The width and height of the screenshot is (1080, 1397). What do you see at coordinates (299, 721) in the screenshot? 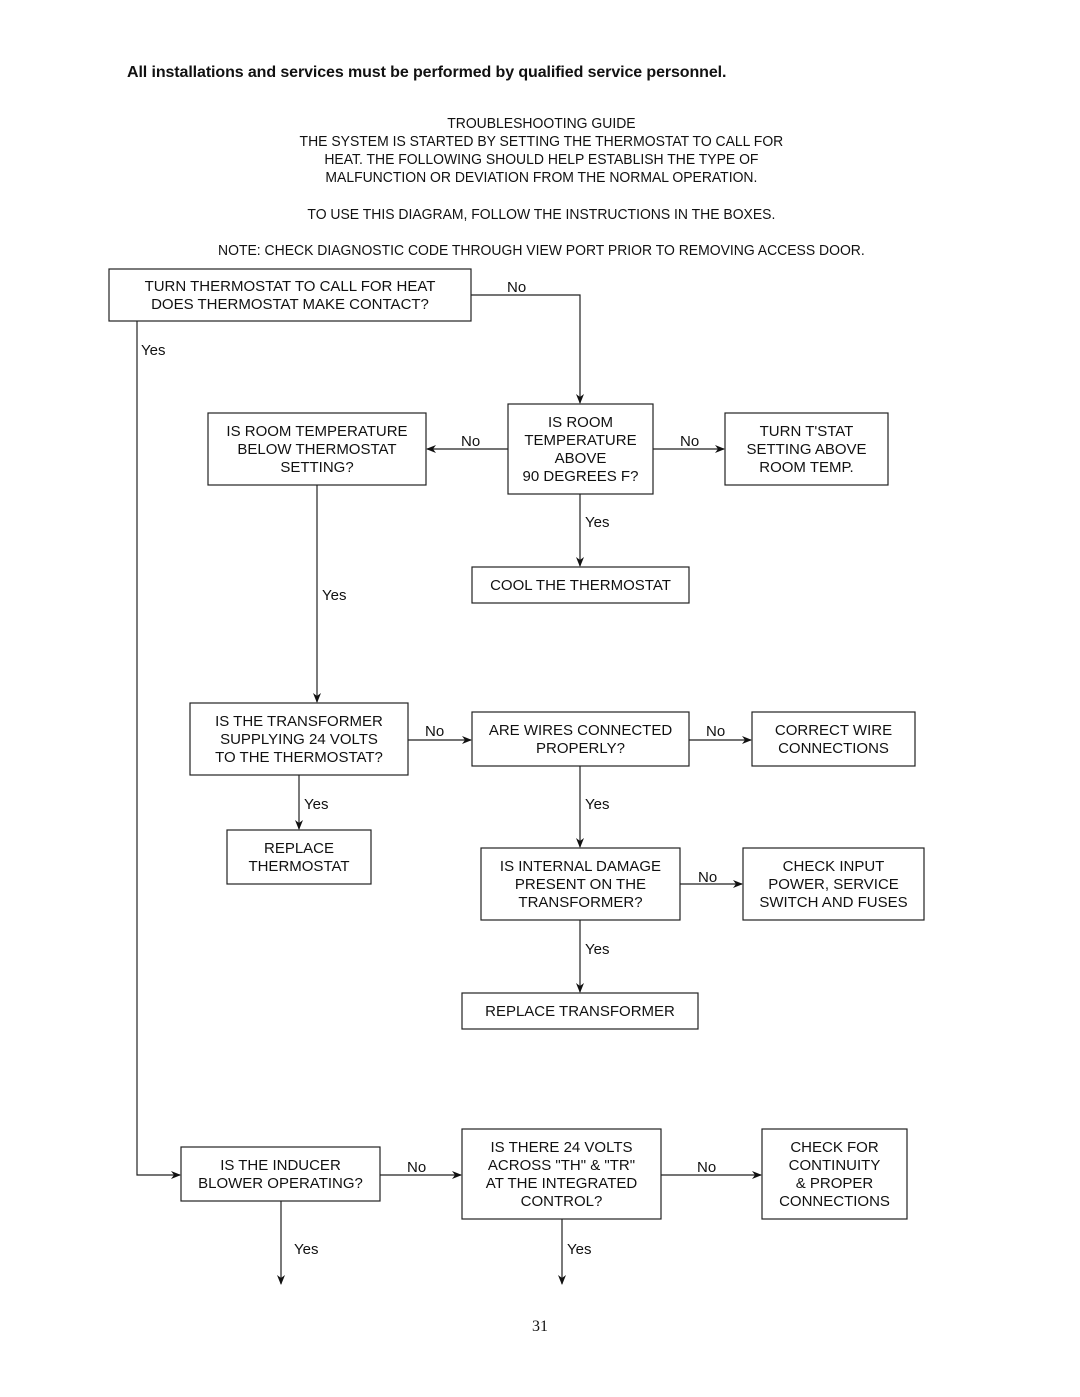
I see `node-text-line: IS THE TRANSFORMER` at bounding box center [299, 721].